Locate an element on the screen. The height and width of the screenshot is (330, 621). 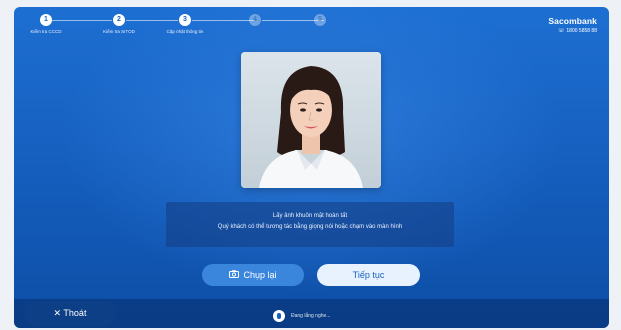
exit-button: ✕ Thoát is located at coordinates (70, 313).